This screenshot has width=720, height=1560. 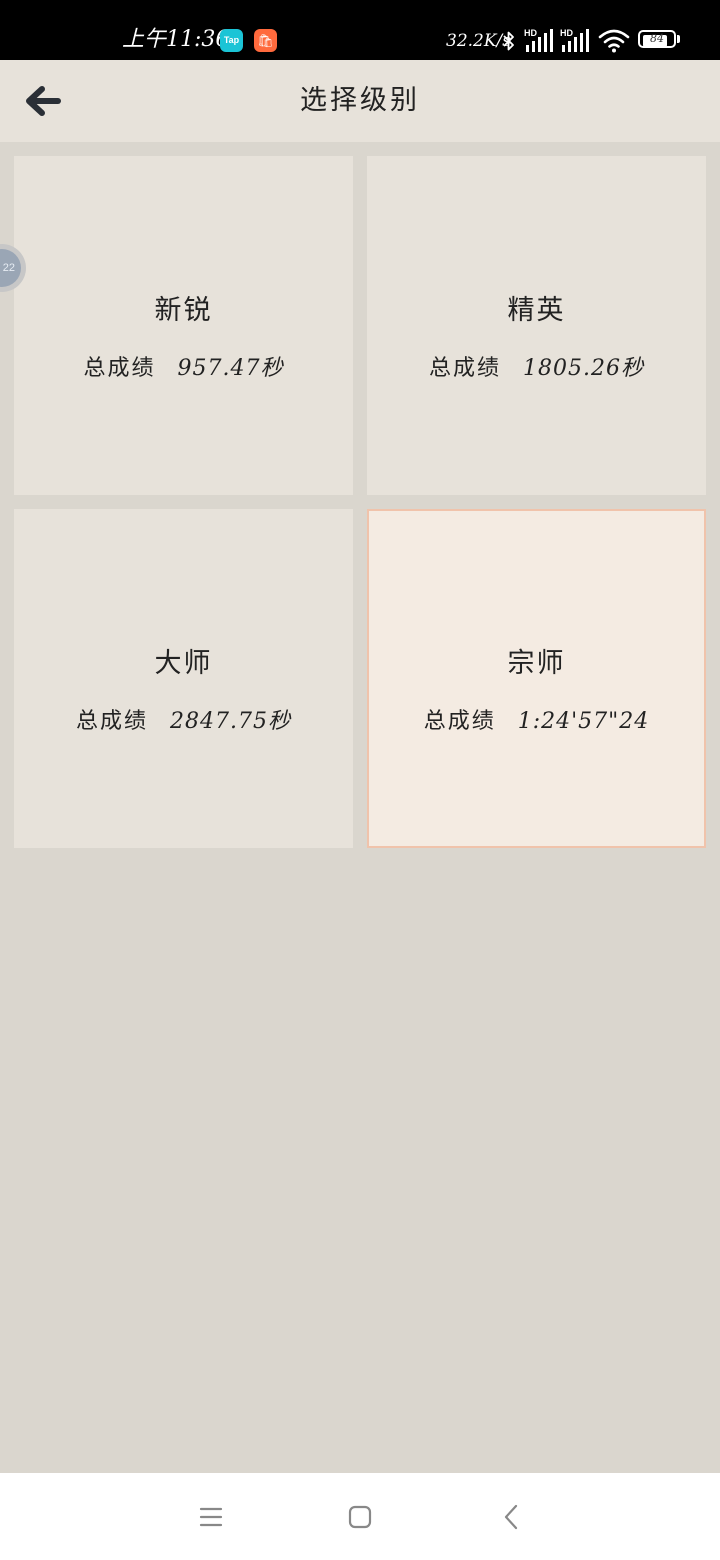 What do you see at coordinates (183, 310) in the screenshot?
I see `level-name: 新锐` at bounding box center [183, 310].